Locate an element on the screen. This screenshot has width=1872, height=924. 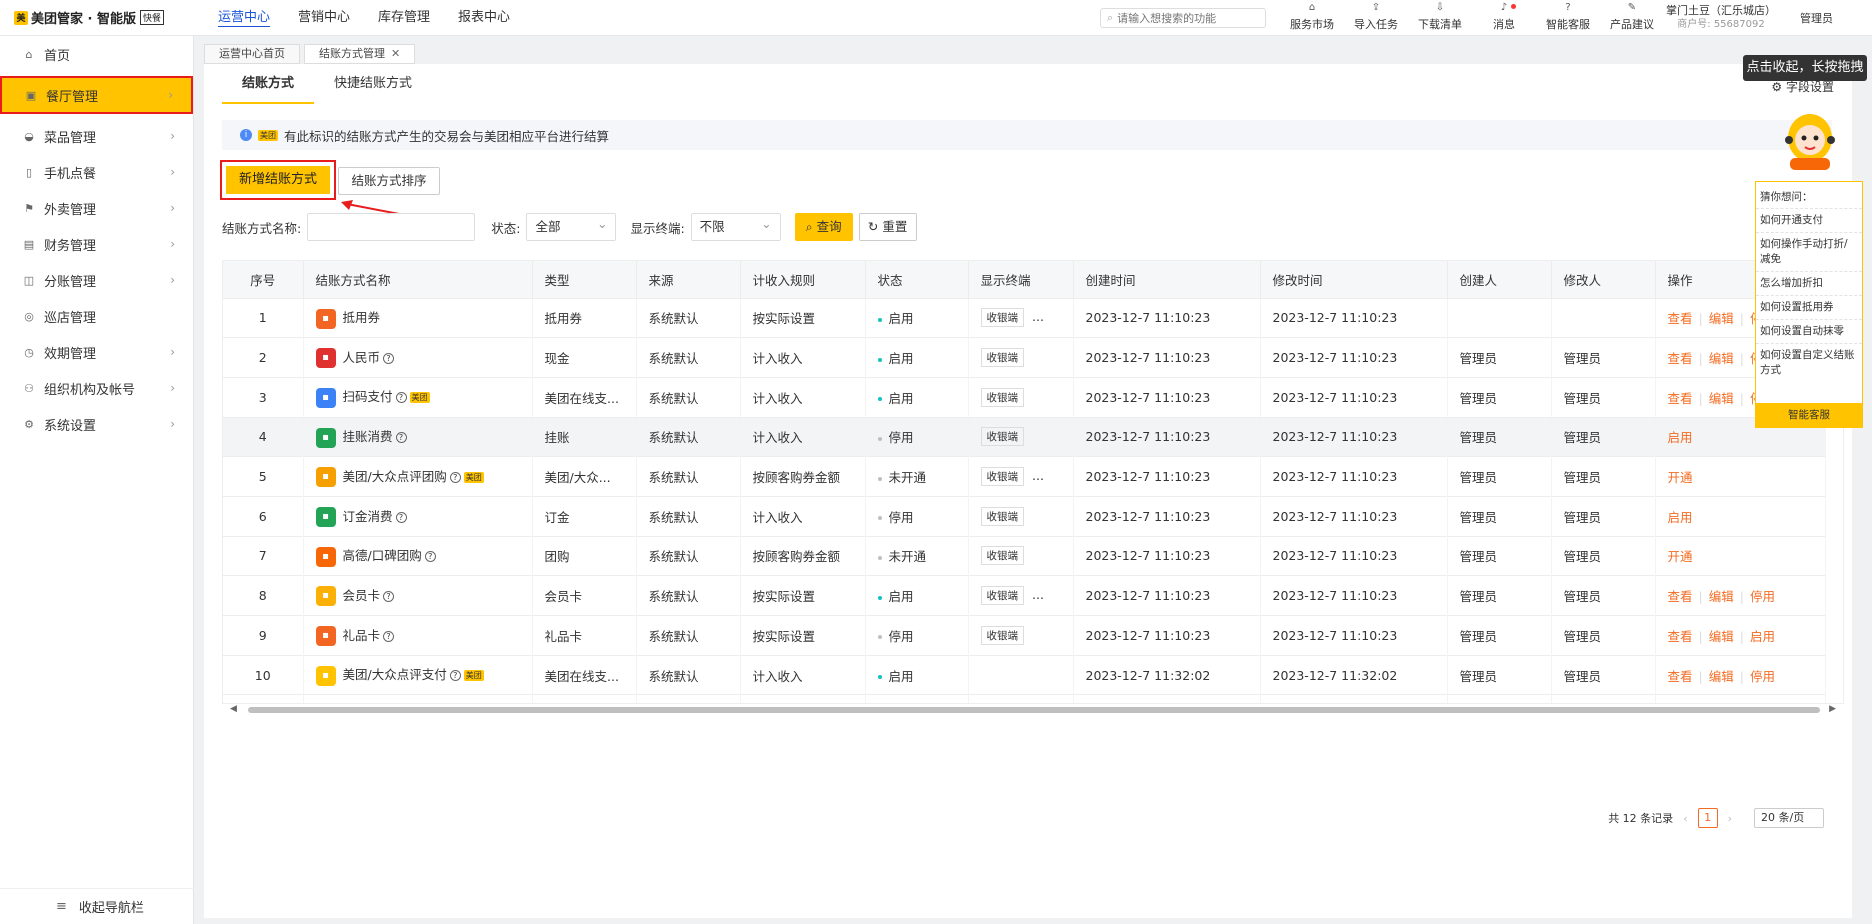
tool-feedback: ✎ 产品建议 is located at coordinates (1632, 17).